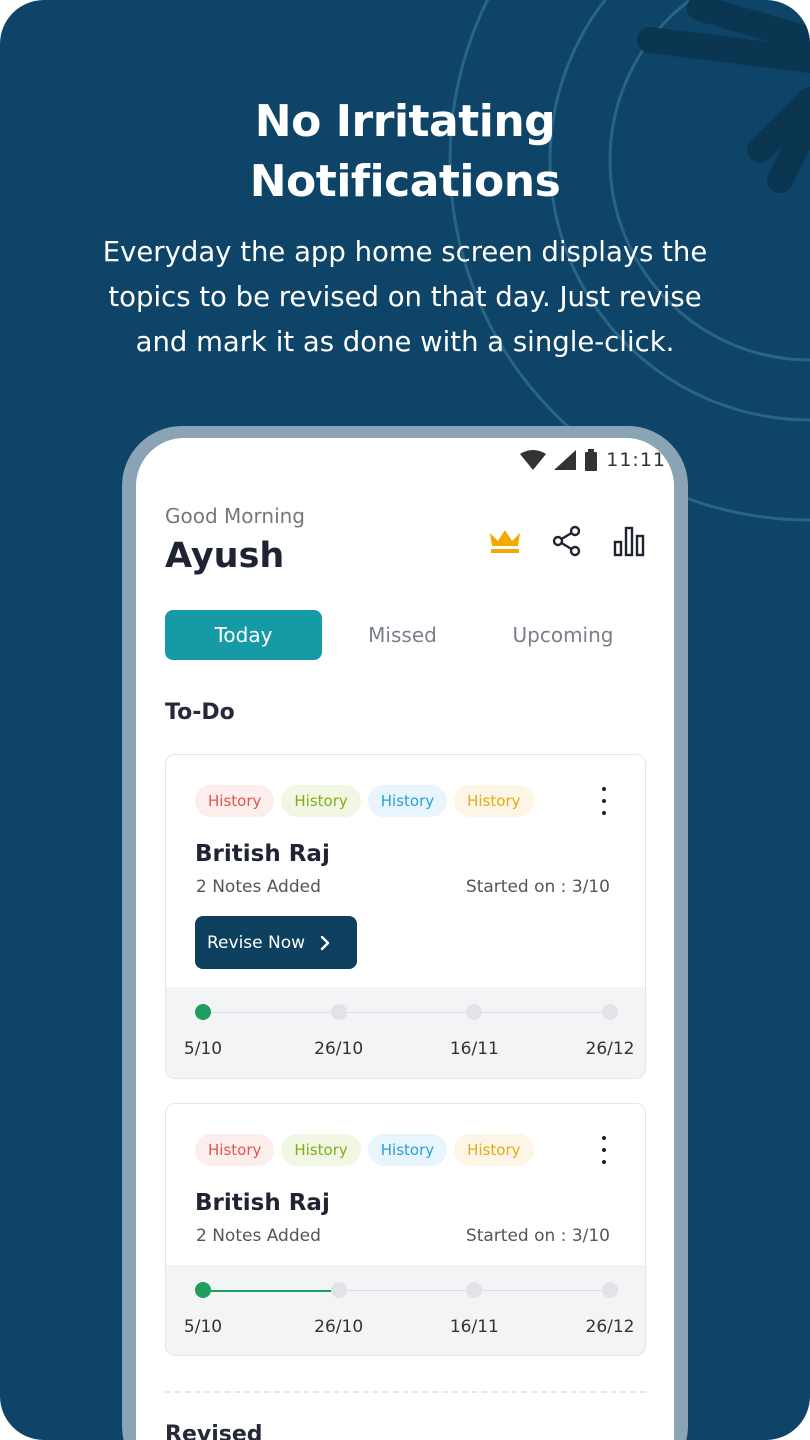  Describe the element at coordinates (243, 635) in the screenshot. I see `tab-today: Today` at that location.